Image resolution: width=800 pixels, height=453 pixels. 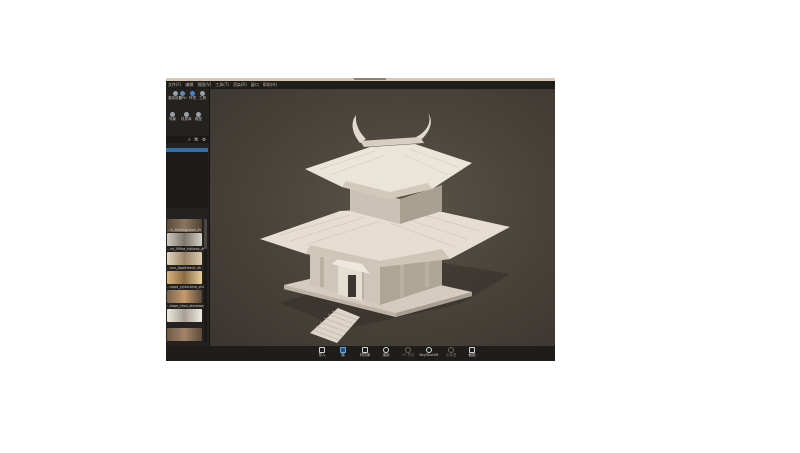 What do you see at coordinates (451, 352) in the screenshot?
I see `panorama-button: 全景图` at bounding box center [451, 352].